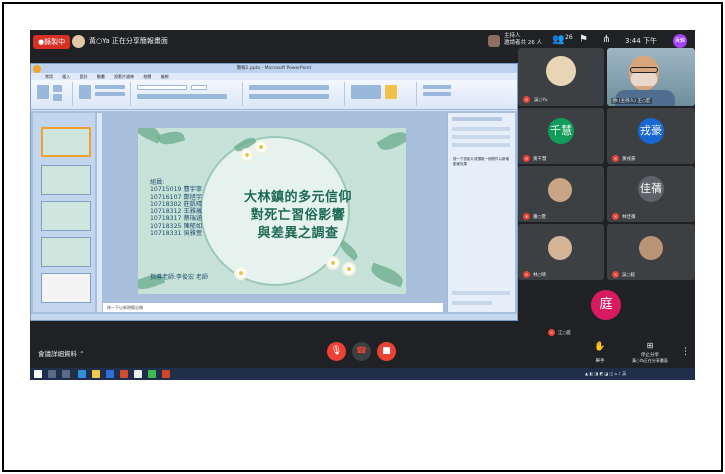 This screenshot has width=725, height=474. What do you see at coordinates (651, 131) in the screenshot?
I see `participant-initial: 戎豪` at bounding box center [651, 131].